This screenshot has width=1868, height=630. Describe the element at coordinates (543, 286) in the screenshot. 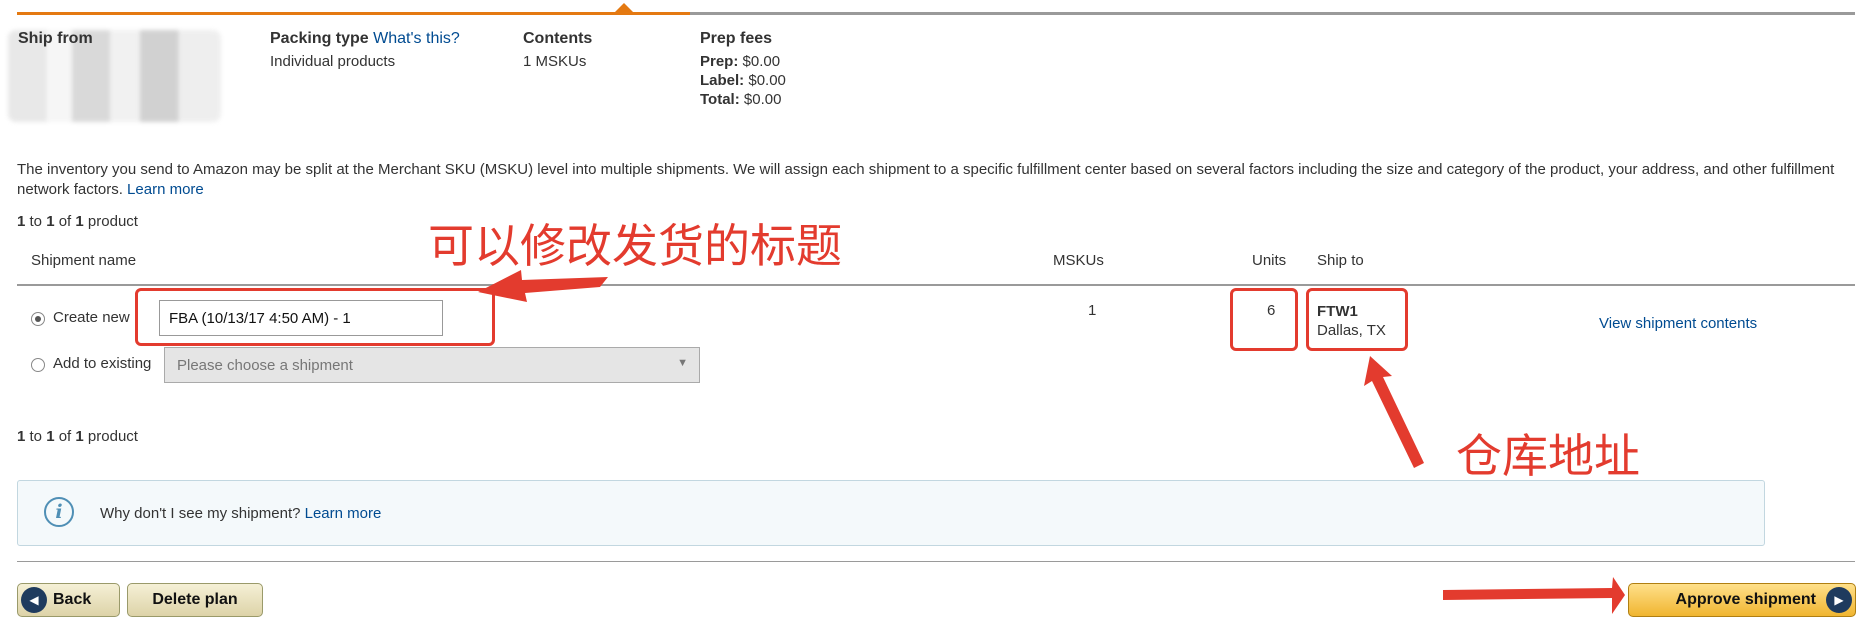

I see `arrow-to-name-field` at that location.